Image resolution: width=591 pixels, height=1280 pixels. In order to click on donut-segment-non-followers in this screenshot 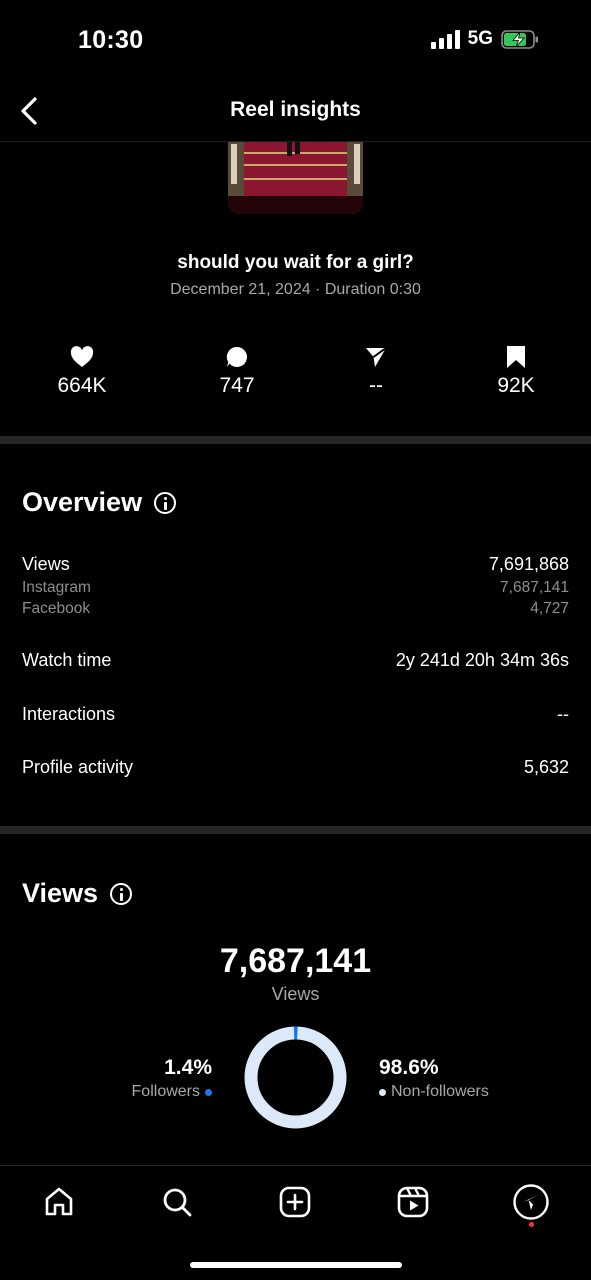, I will do `click(295, 1077)`.